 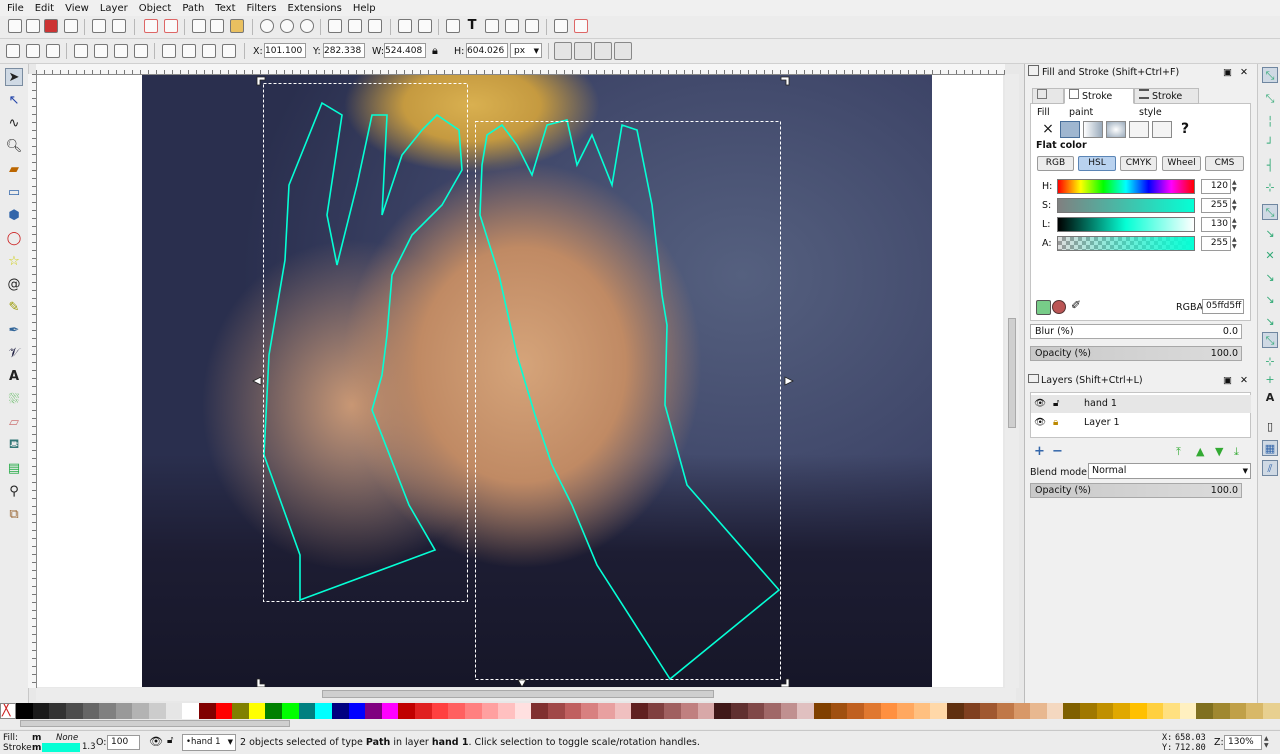 I want to click on raise-icon, so click(x=189, y=51).